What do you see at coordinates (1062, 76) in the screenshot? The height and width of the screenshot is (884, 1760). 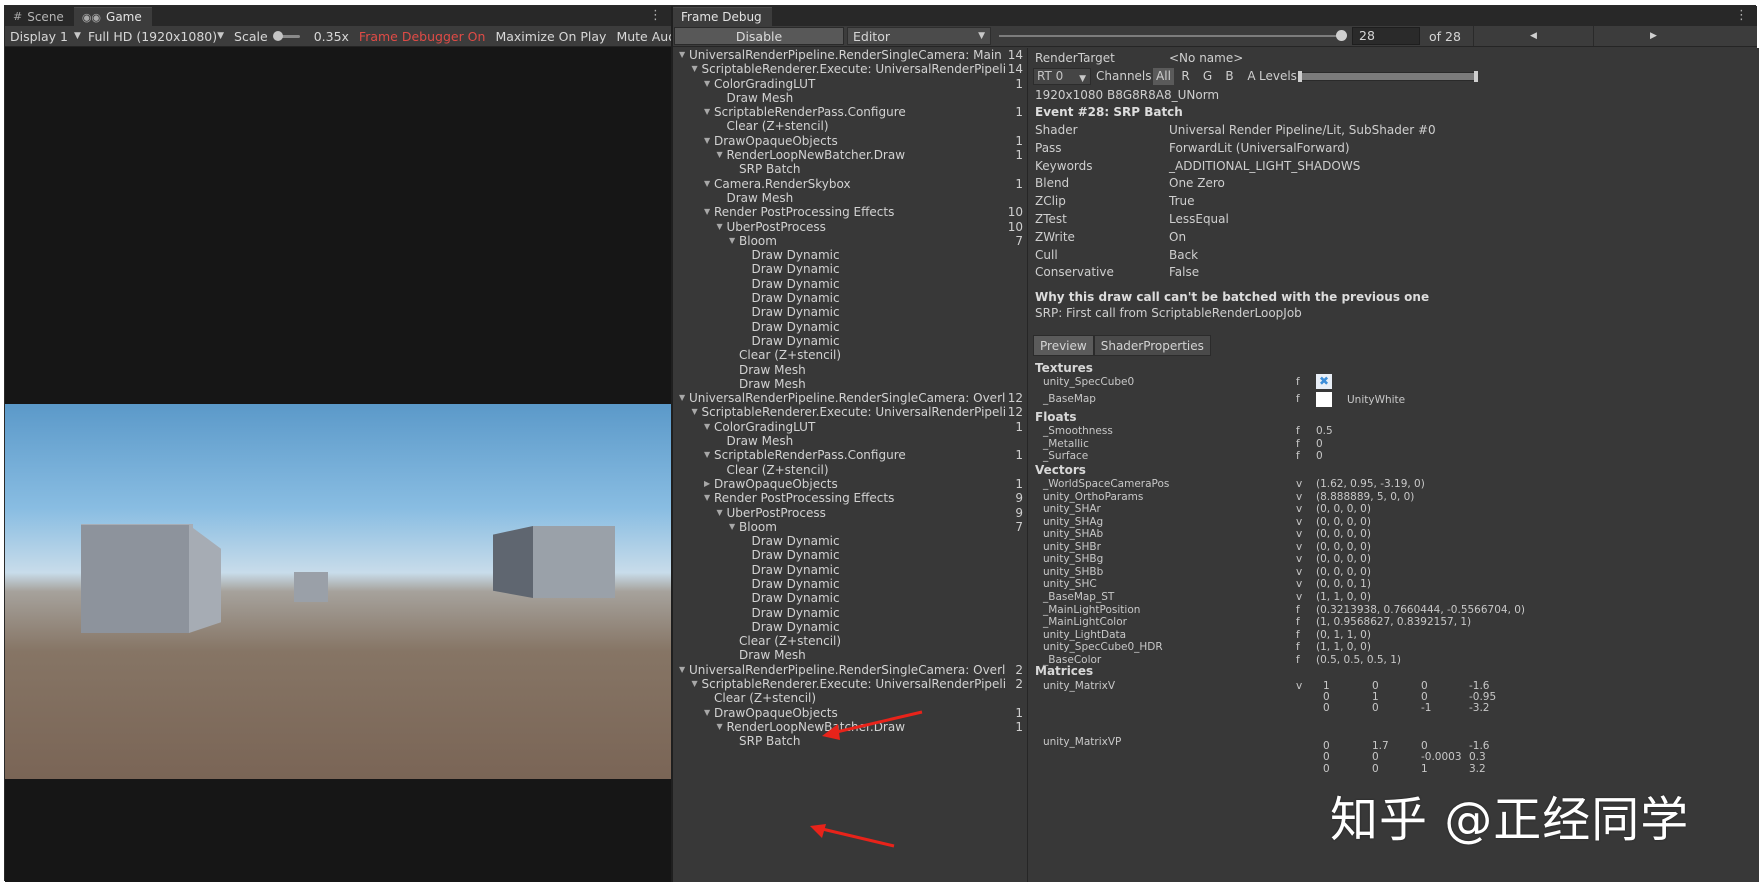 I see `rt-dropdown: RT 0 ▼` at bounding box center [1062, 76].